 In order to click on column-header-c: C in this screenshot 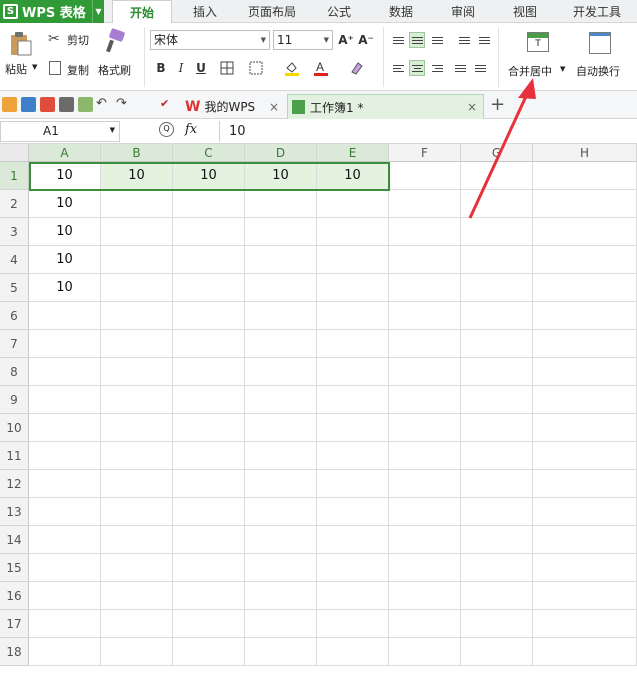, I will do `click(209, 153)`.